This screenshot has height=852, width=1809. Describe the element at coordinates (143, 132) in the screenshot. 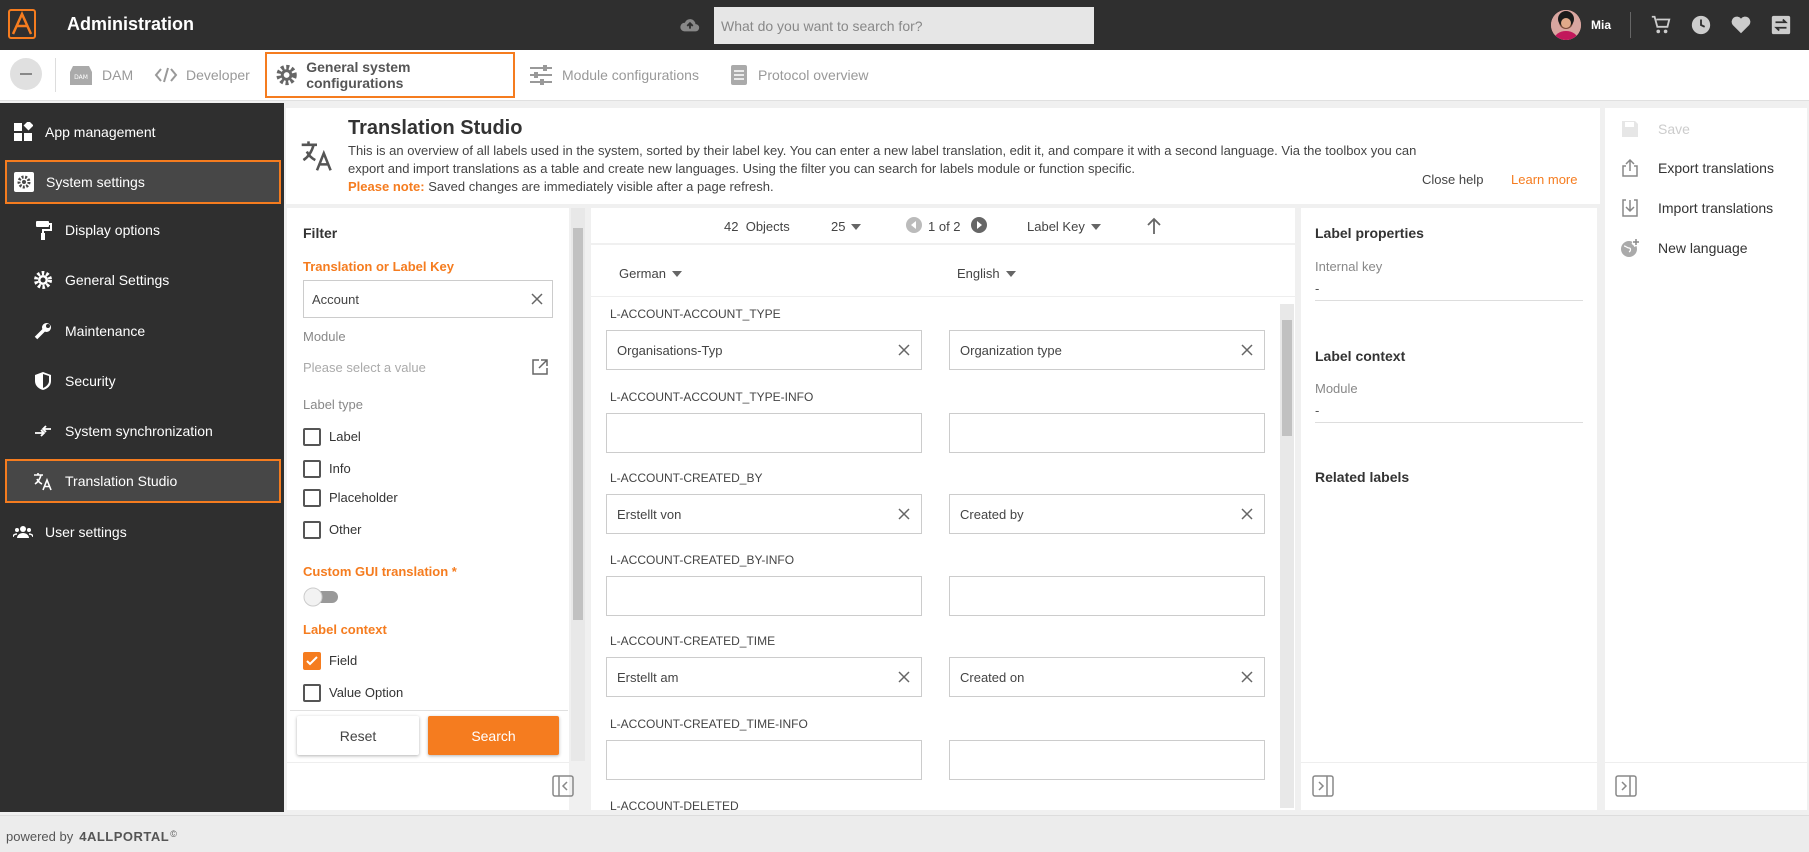

I see `sidebar-item-app-management: App management` at that location.